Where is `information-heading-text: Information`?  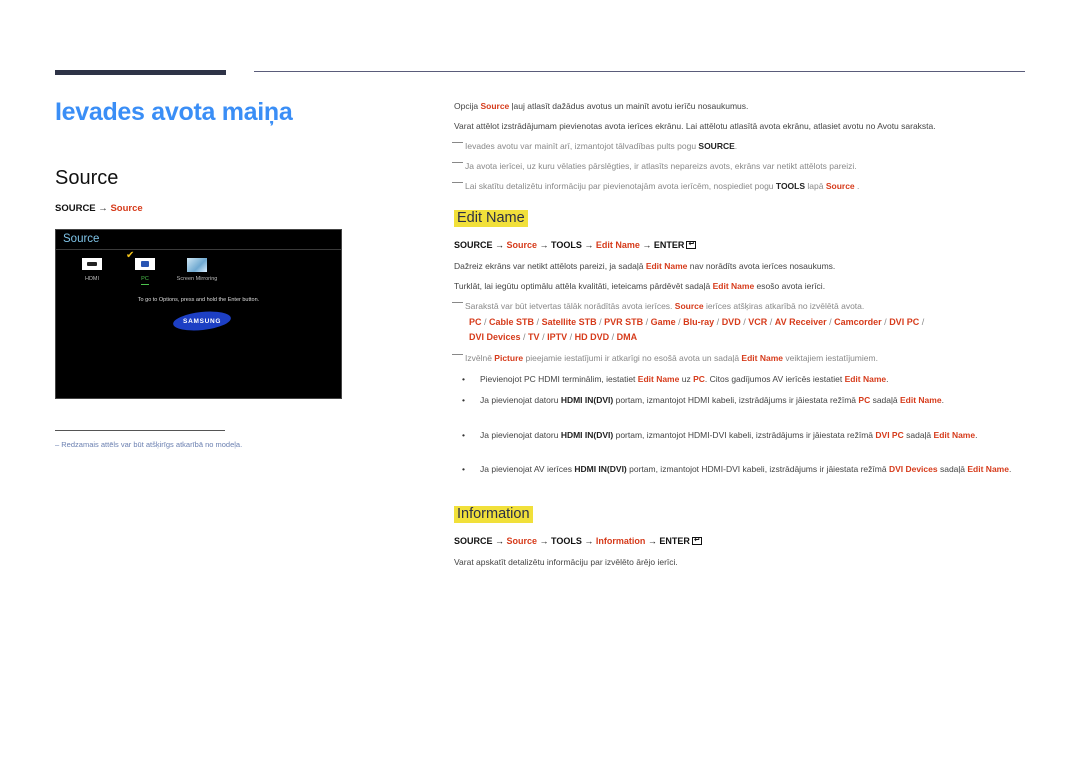 information-heading-text: Information is located at coordinates (493, 515).